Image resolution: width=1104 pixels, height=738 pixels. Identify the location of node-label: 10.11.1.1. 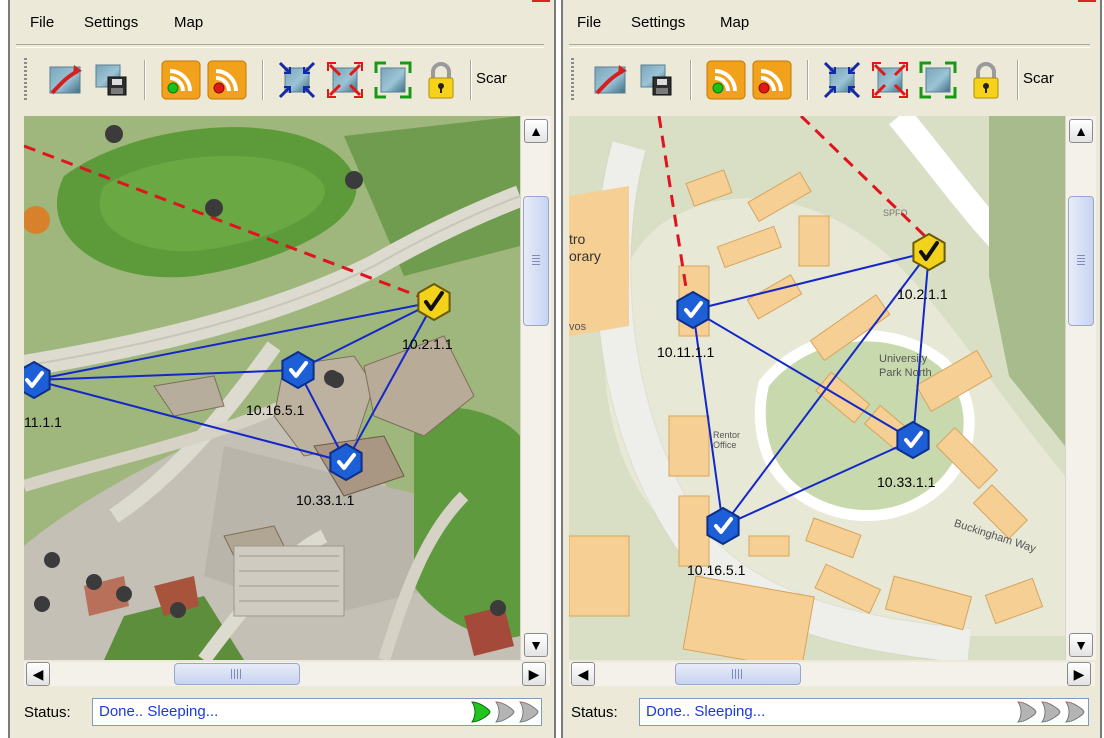
(686, 352).